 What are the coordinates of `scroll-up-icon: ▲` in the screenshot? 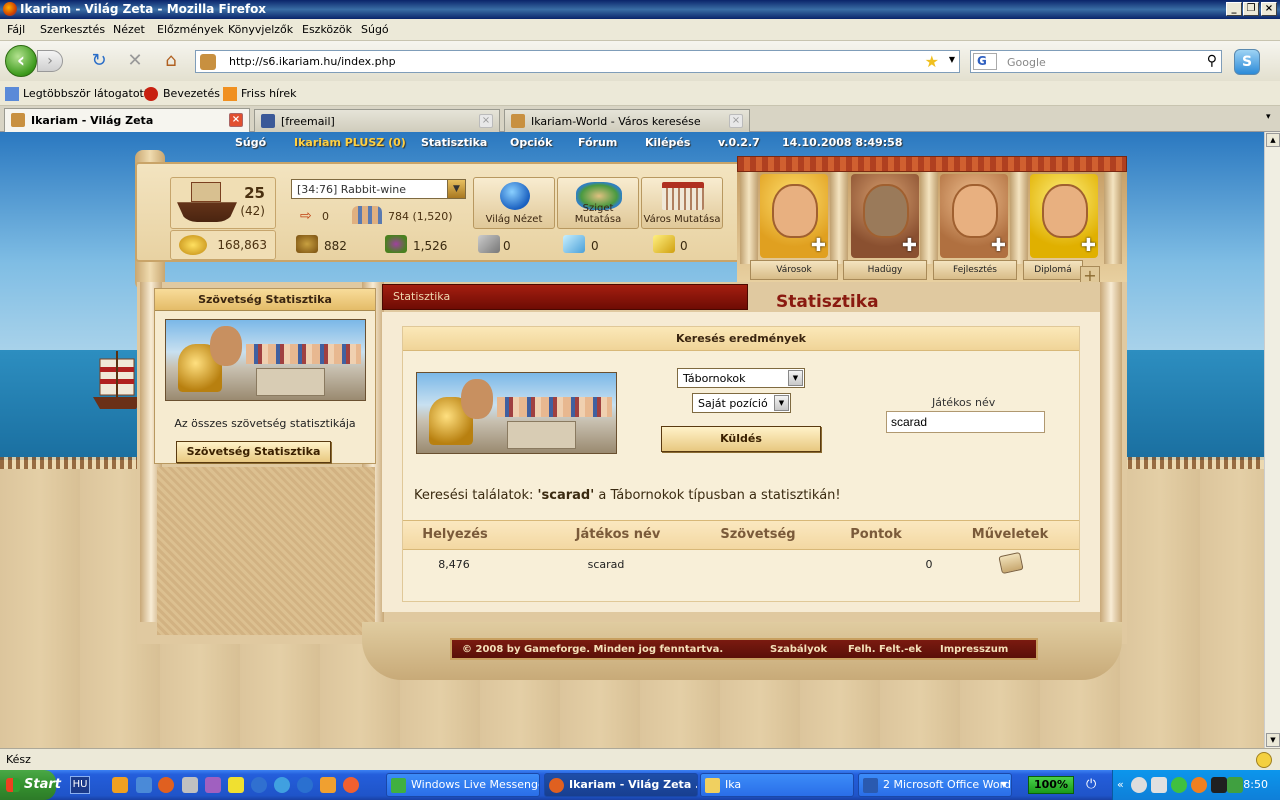 It's located at (1273, 140).